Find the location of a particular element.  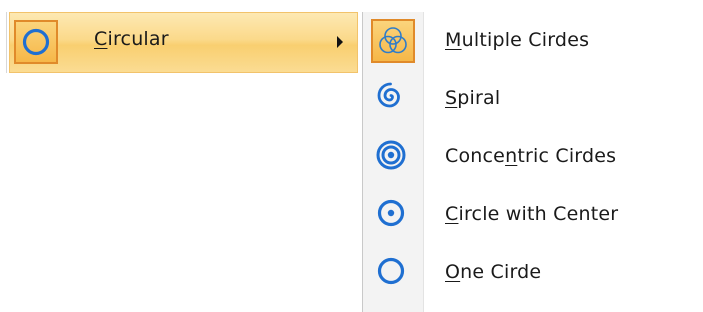

submenu-arrow-icon is located at coordinates (340, 42).